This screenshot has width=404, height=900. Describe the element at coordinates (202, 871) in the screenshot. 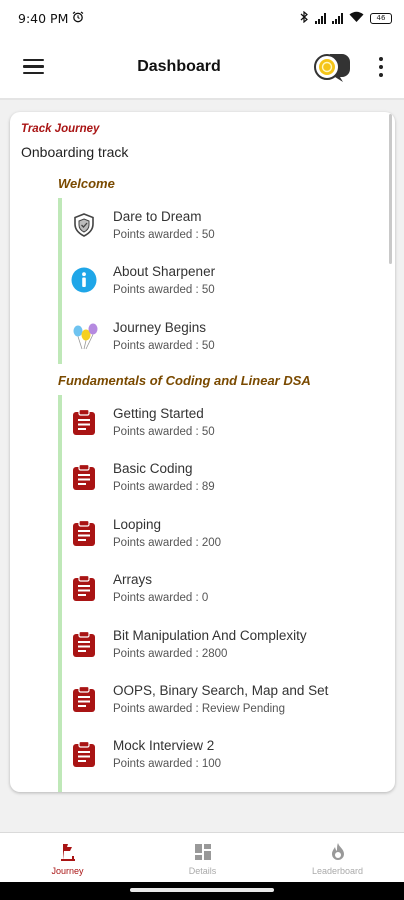

I see `tab-label: Details` at that location.